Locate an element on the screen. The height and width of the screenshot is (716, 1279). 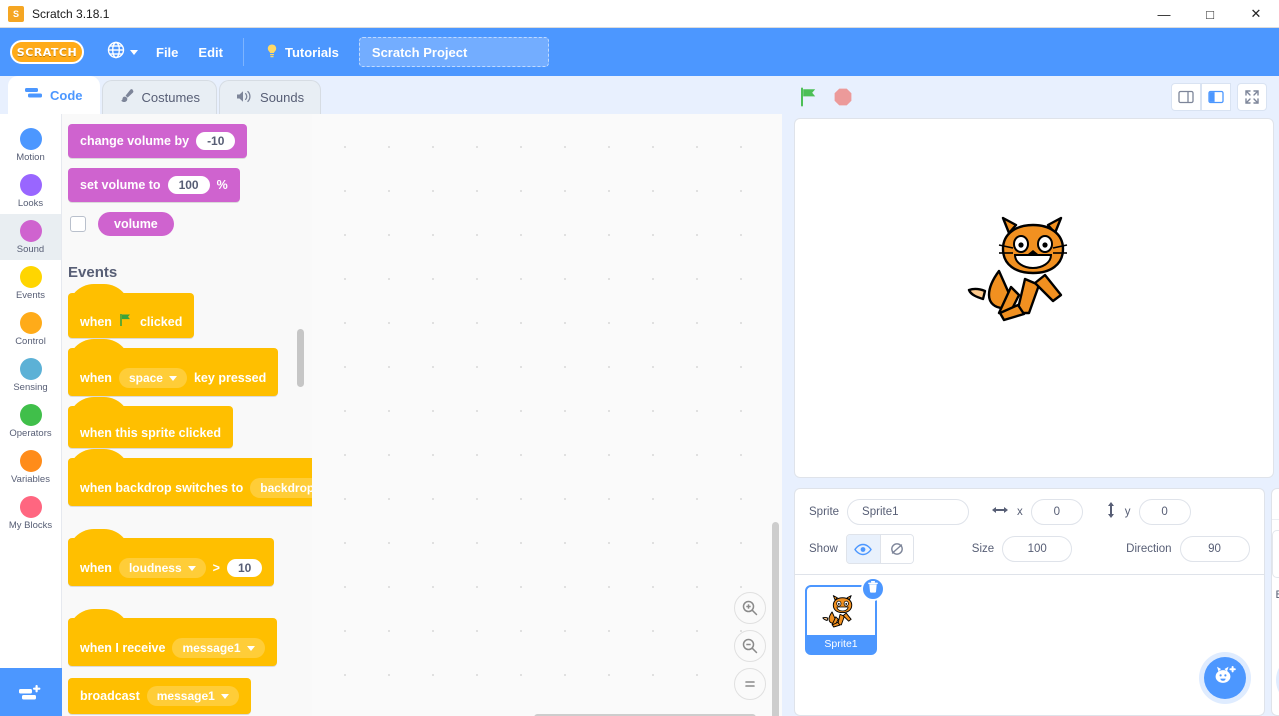
trash-icon is located at coordinates (873, 589).